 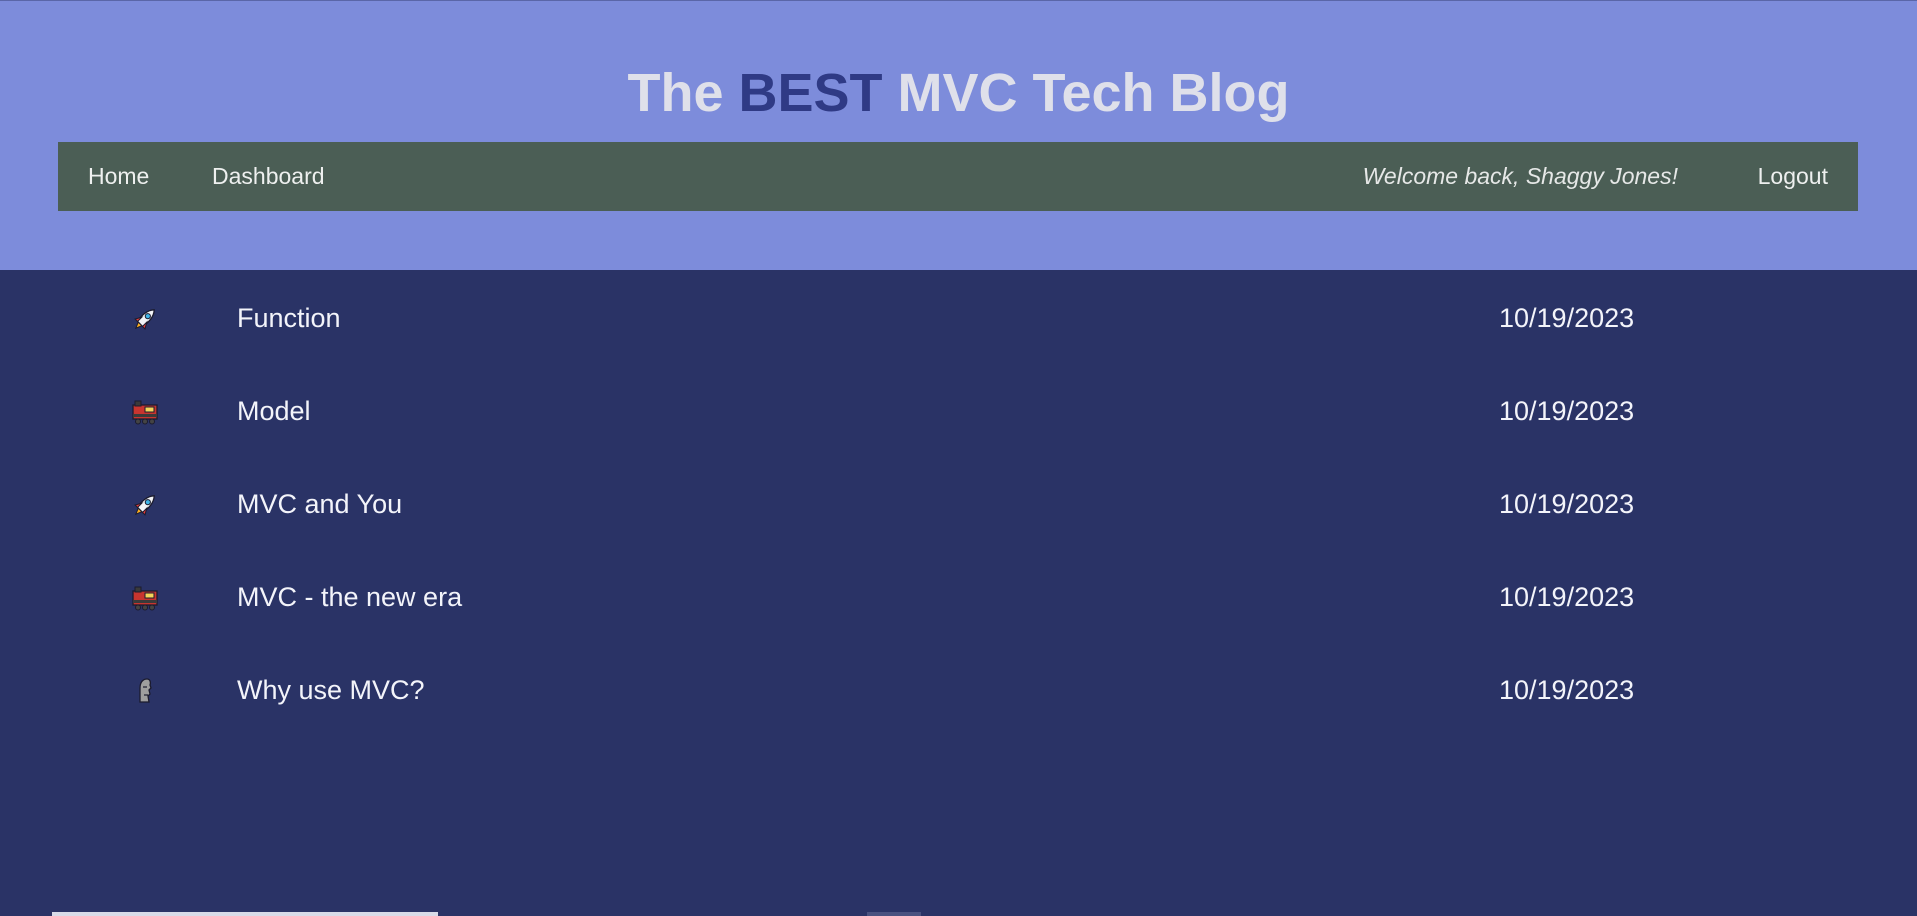 What do you see at coordinates (1086, 93) in the screenshot?
I see `title-suffix: MVC Tech Blog` at bounding box center [1086, 93].